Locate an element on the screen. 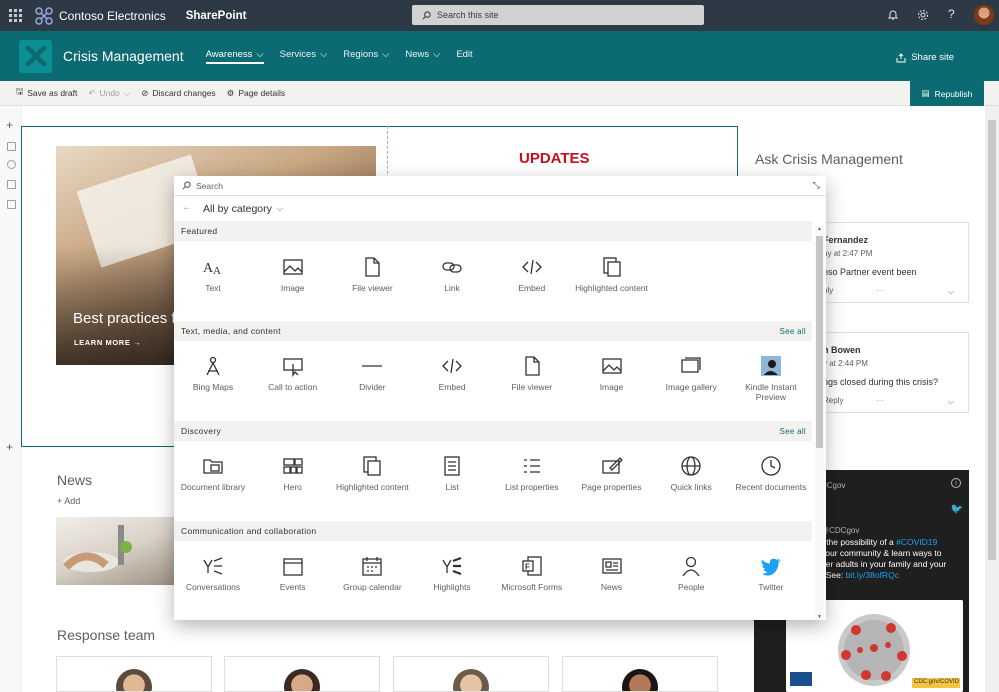 Image resolution: width=999 pixels, height=692 pixels. web-part-tile-label: File viewer is located at coordinates (532, 387).